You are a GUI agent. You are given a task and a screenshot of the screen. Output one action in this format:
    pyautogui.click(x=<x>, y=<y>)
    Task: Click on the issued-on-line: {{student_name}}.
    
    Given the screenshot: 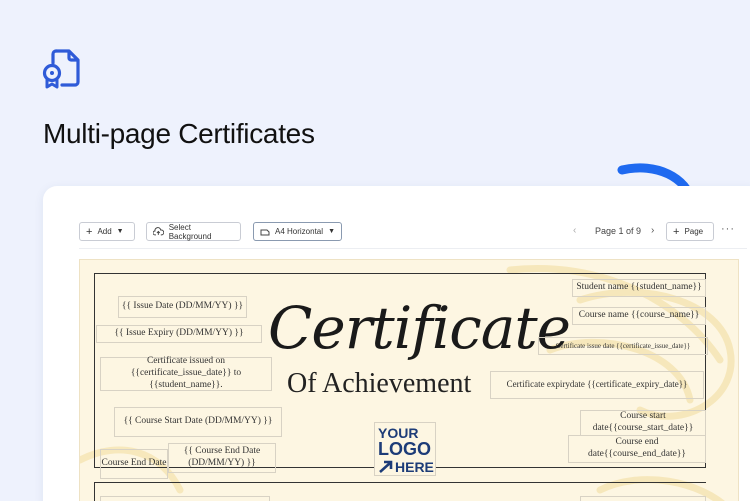 What is the action you would take?
    pyautogui.click(x=186, y=384)
    